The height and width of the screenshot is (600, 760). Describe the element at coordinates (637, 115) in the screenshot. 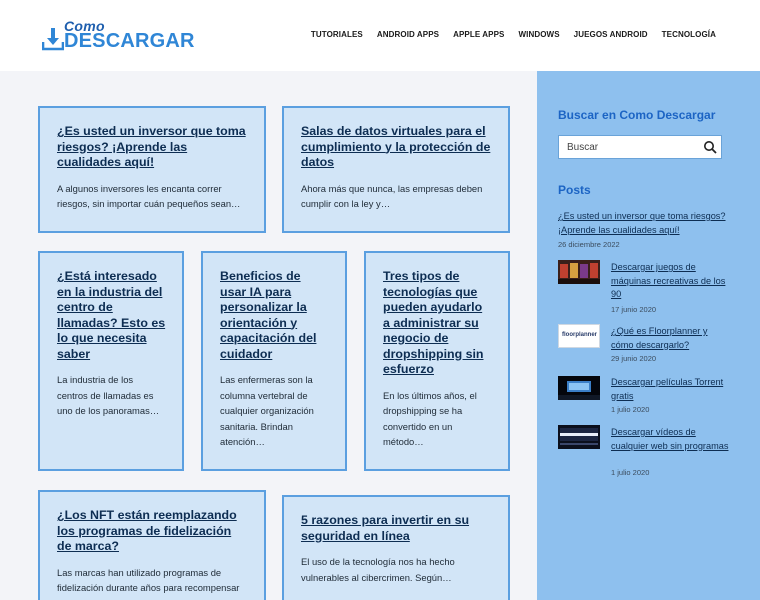

I see `search-heading: Buscar en Como Descargar` at that location.